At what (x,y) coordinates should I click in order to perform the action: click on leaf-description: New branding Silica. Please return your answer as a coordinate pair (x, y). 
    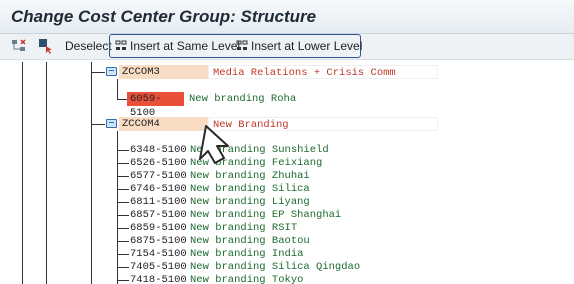
    Looking at the image, I should click on (250, 189).